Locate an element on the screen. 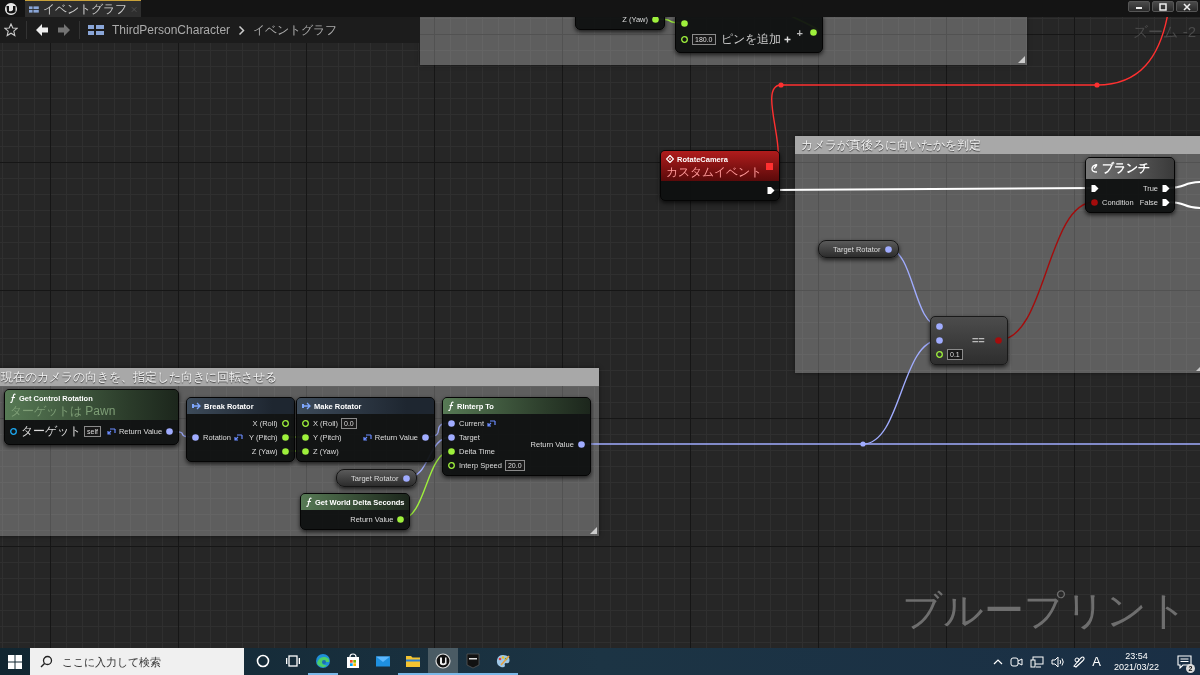 Image resolution: width=1200 pixels, height=675 pixels. delegate-pin-icon is located at coordinates (769, 166).